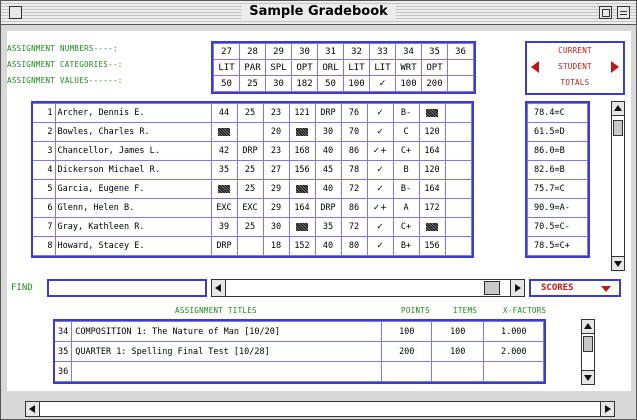  Describe the element at coordinates (276, 170) in the screenshot. I see `score-cell: 27` at that location.